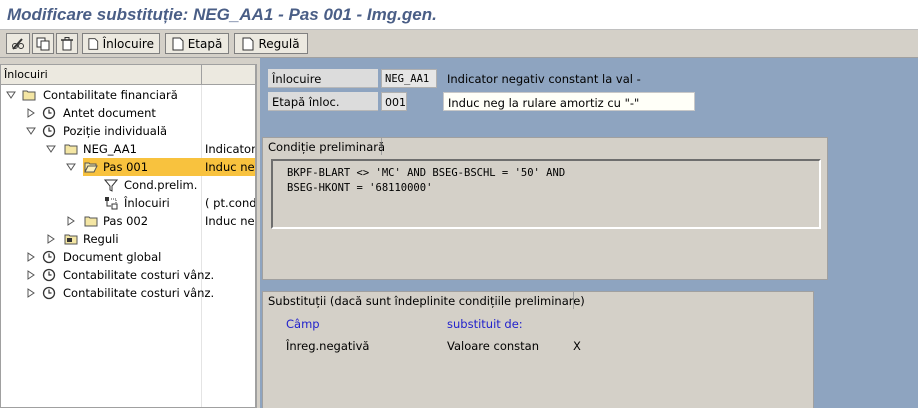 This screenshot has width=918, height=408. Describe the element at coordinates (111, 185) in the screenshot. I see `filter-icon` at that location.